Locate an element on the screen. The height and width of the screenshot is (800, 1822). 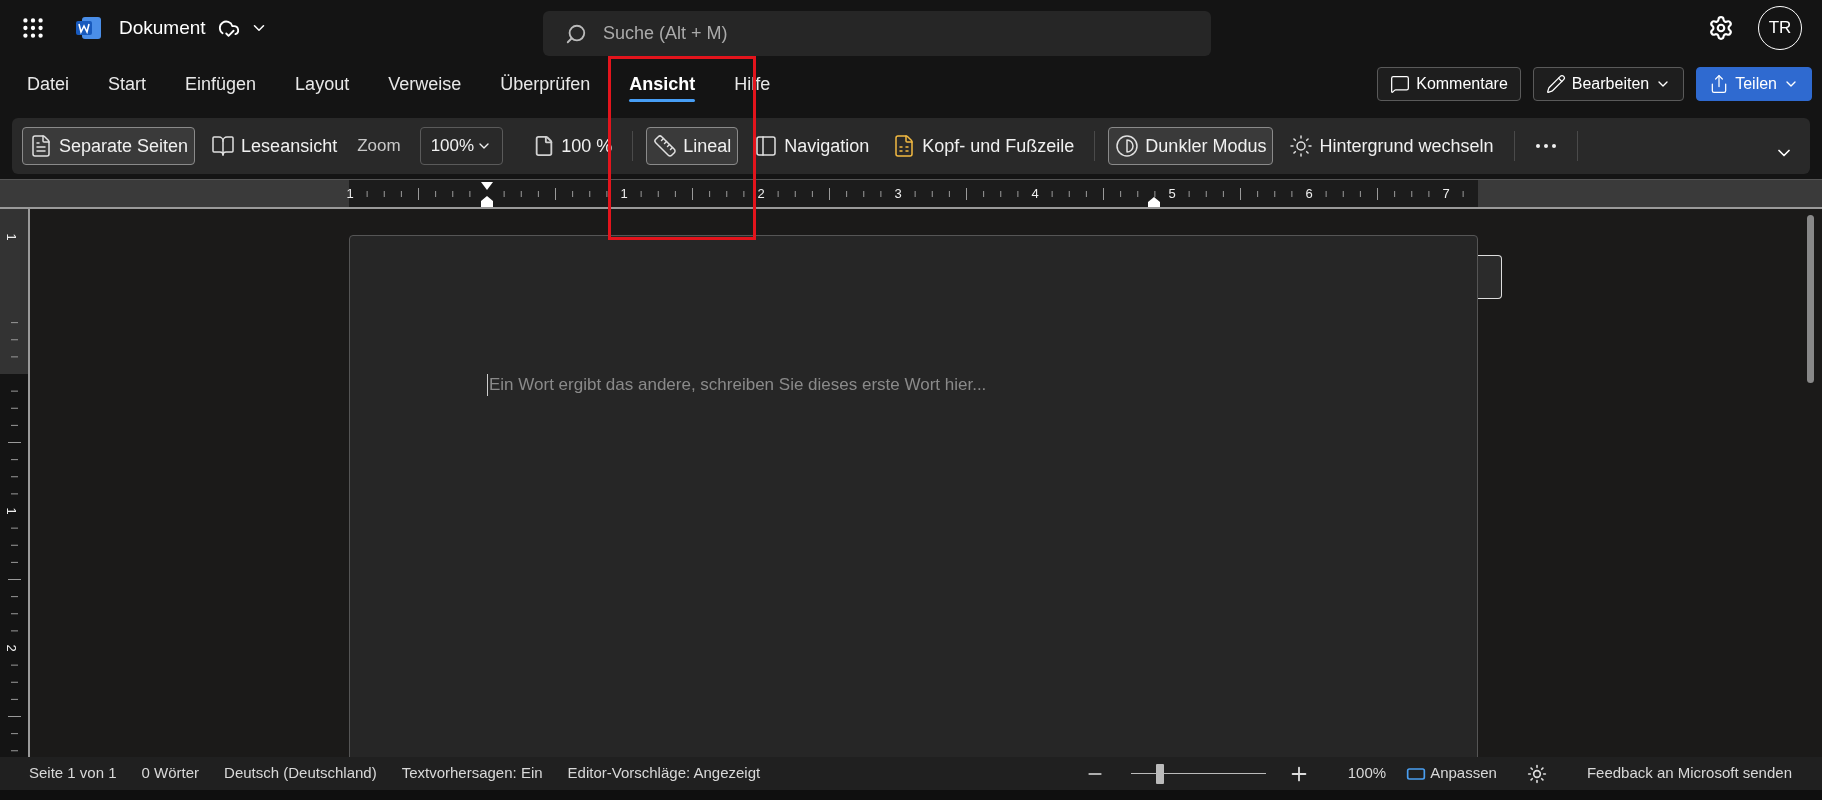
zoom-reading: 100% is located at coordinates (1367, 773).